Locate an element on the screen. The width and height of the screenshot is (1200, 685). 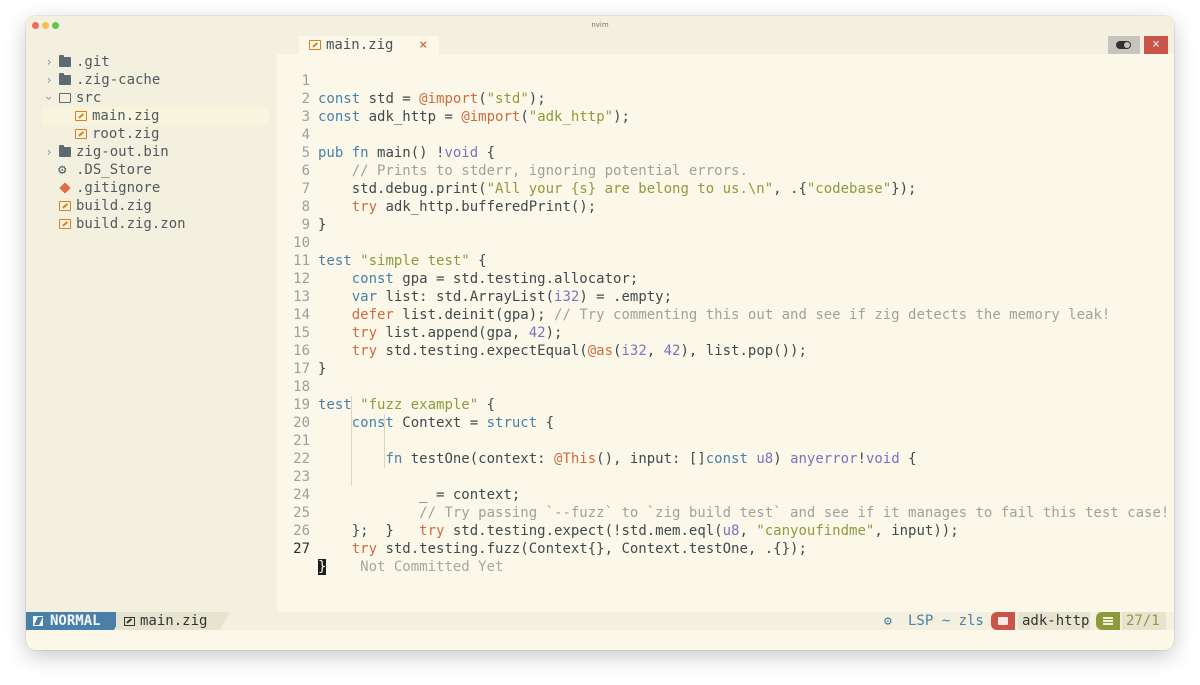
tree-item-main-zig: main.zig is located at coordinates (155, 116).